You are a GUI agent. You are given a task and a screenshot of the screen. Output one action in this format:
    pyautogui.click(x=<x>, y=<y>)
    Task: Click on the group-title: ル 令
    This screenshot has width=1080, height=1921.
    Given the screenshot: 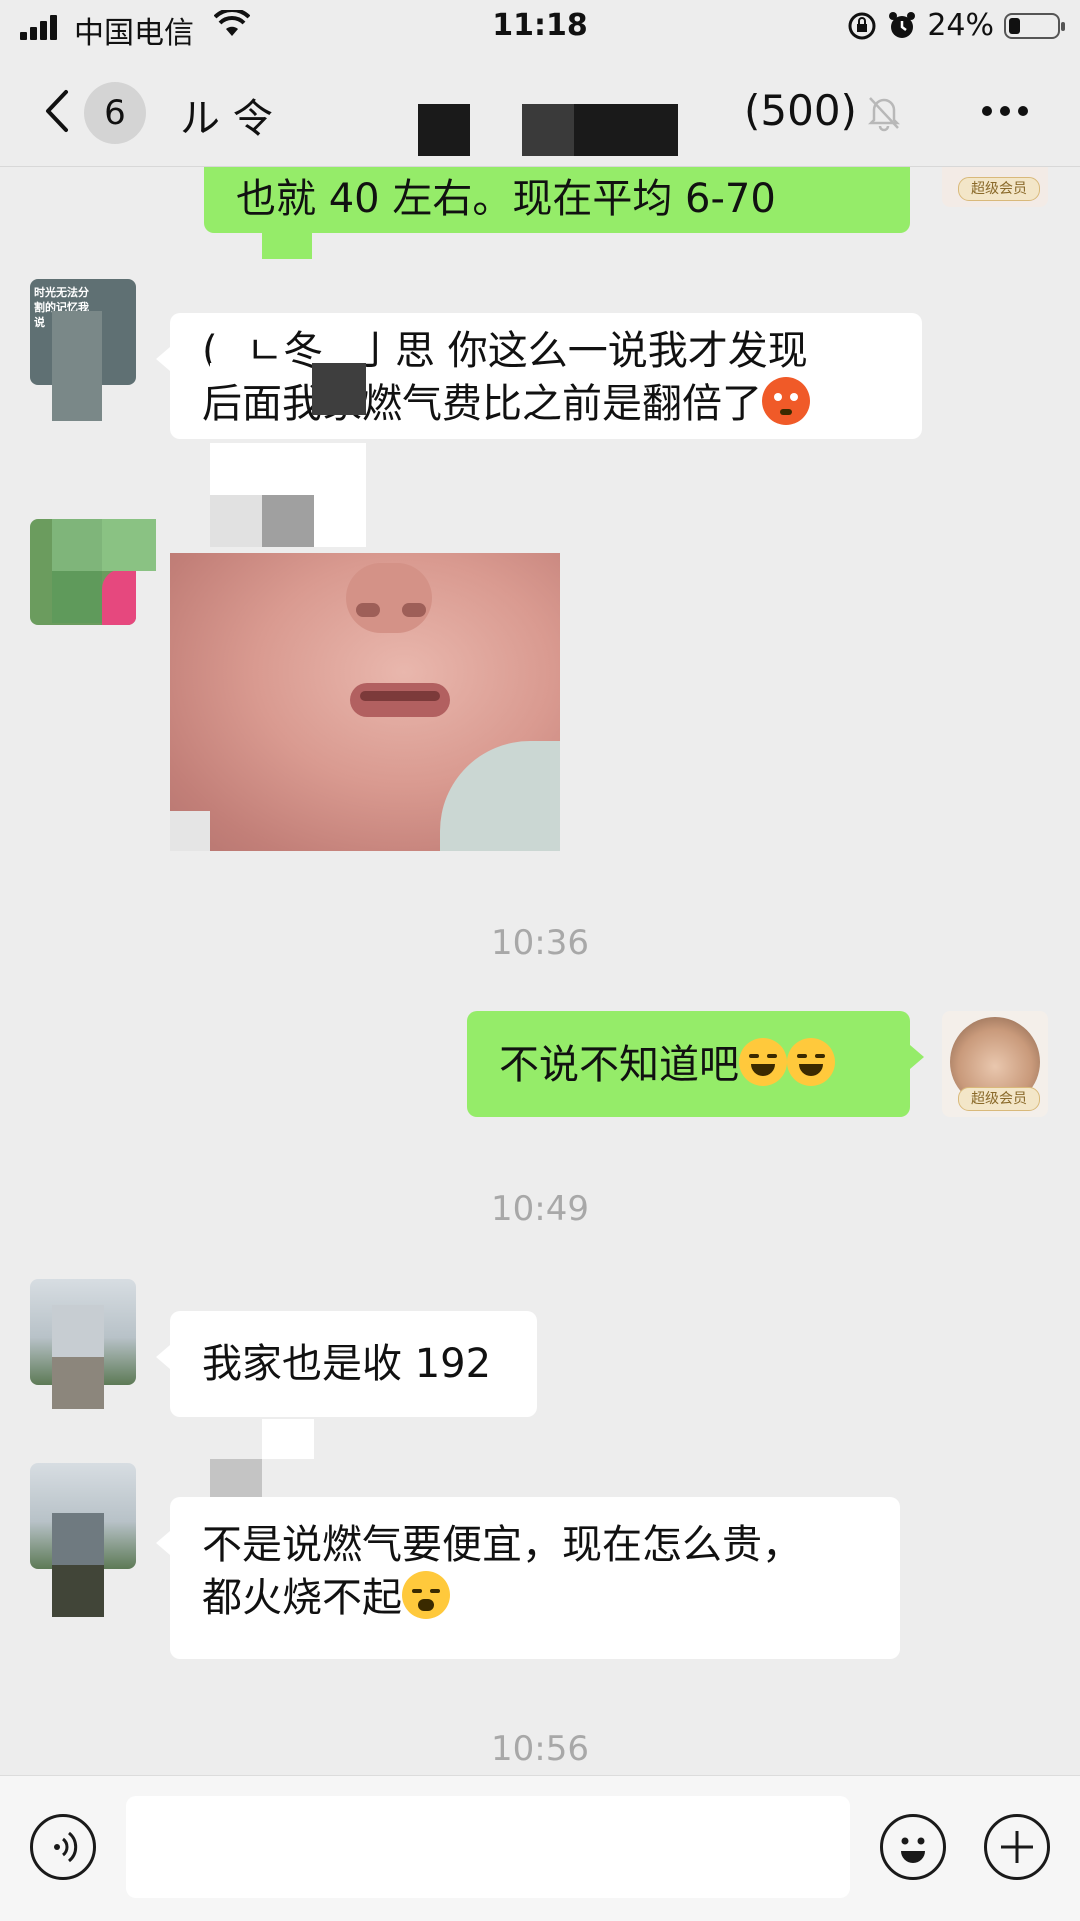 What is the action you would take?
    pyautogui.click(x=226, y=119)
    